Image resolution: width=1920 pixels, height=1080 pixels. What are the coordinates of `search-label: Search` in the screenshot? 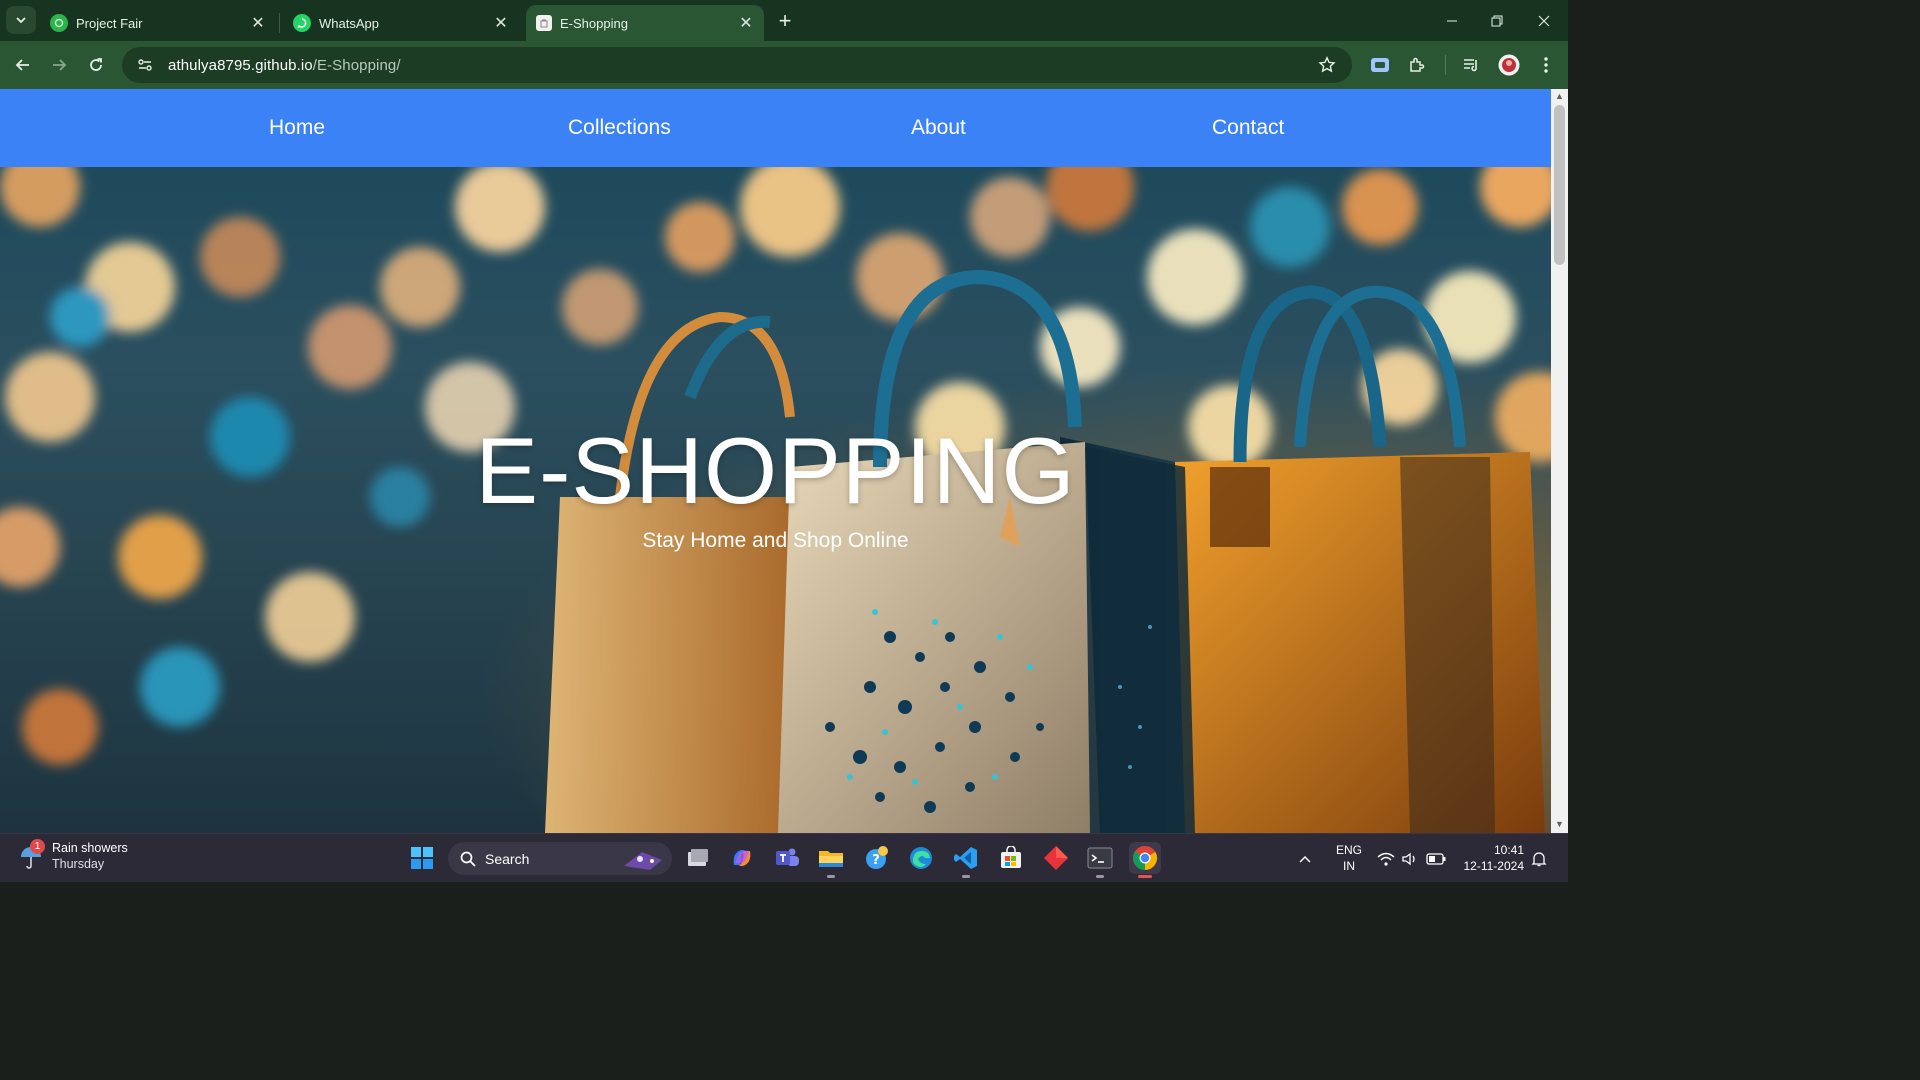 It's located at (507, 858).